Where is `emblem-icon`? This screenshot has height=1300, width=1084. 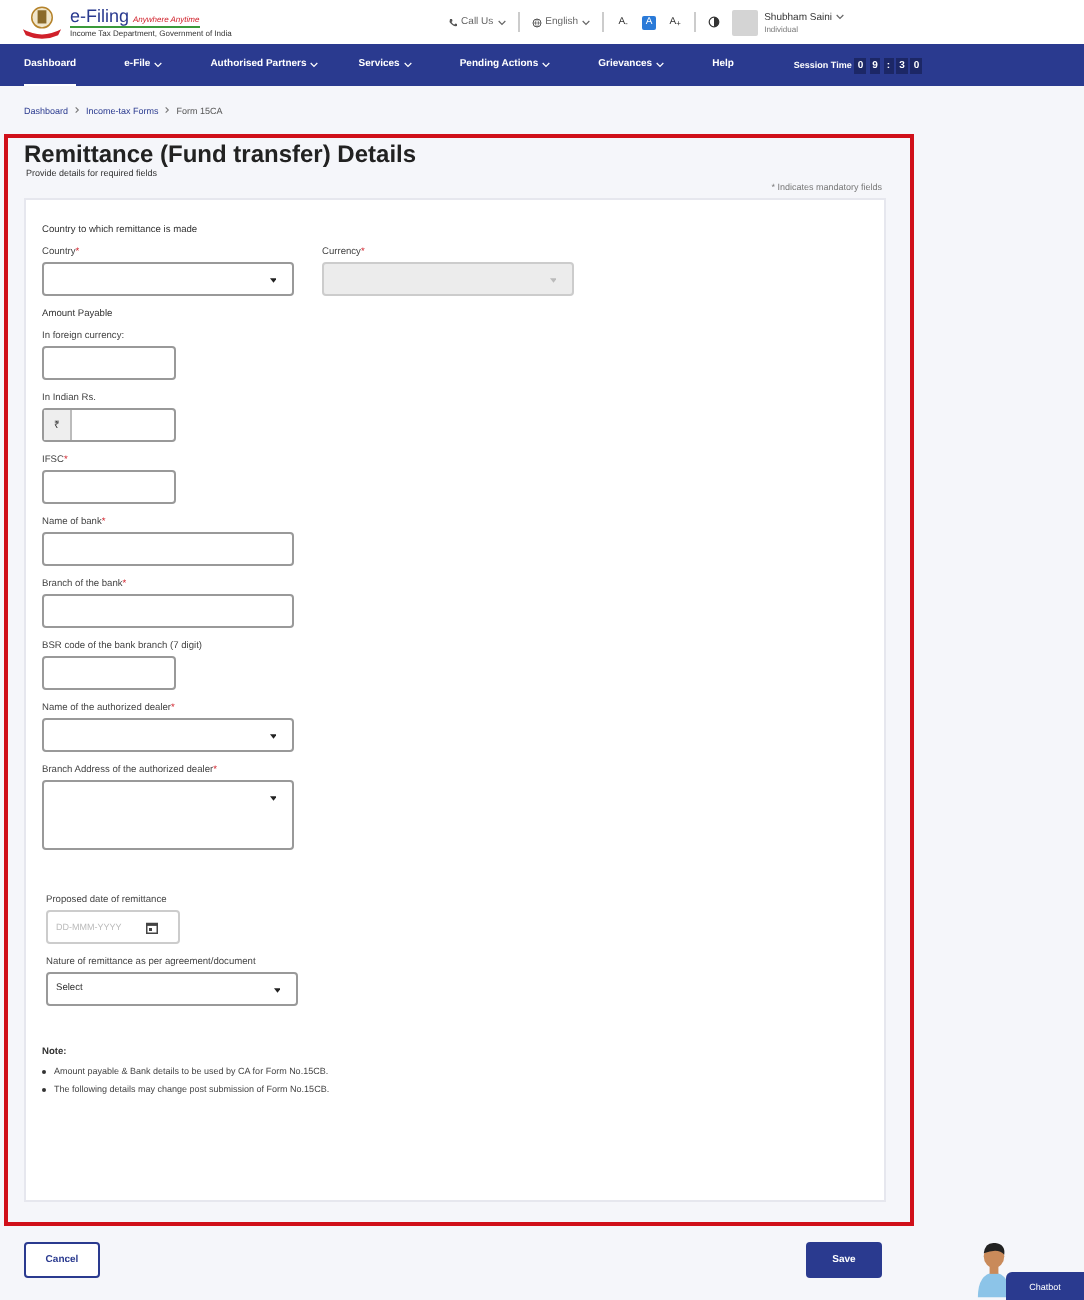
emblem-icon is located at coordinates (42, 22).